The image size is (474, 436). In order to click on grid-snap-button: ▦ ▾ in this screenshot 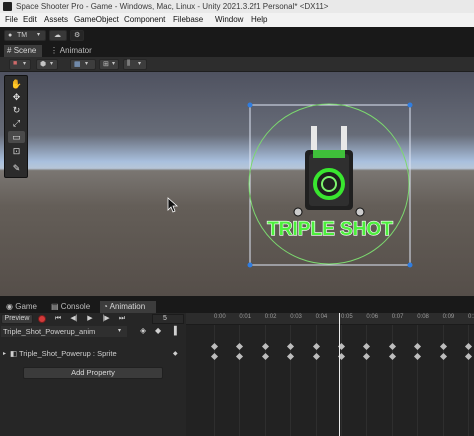, I will do `click(83, 64)`.